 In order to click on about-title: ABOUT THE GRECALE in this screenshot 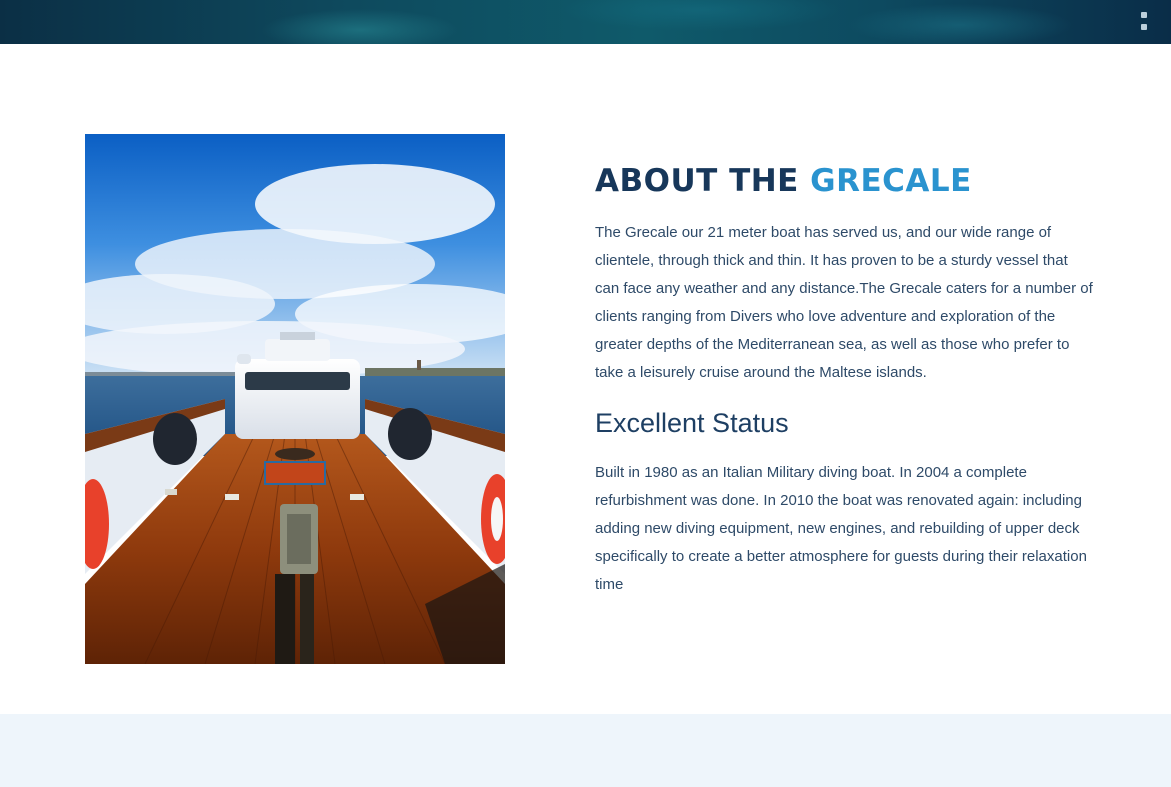, I will do `click(845, 181)`.